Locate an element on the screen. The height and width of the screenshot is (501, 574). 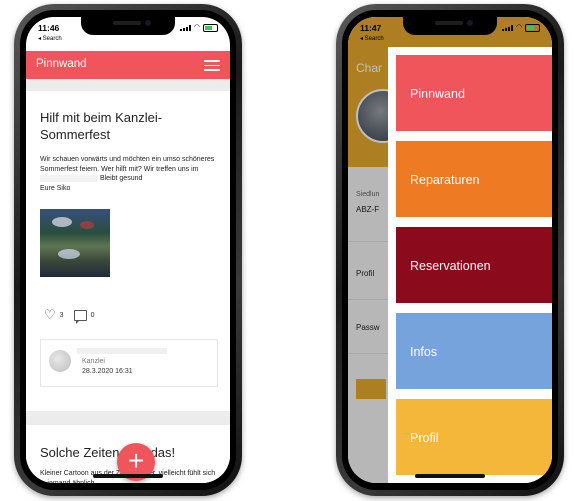
menu-item-pinnwand: Pinnwand is located at coordinates (474, 93).